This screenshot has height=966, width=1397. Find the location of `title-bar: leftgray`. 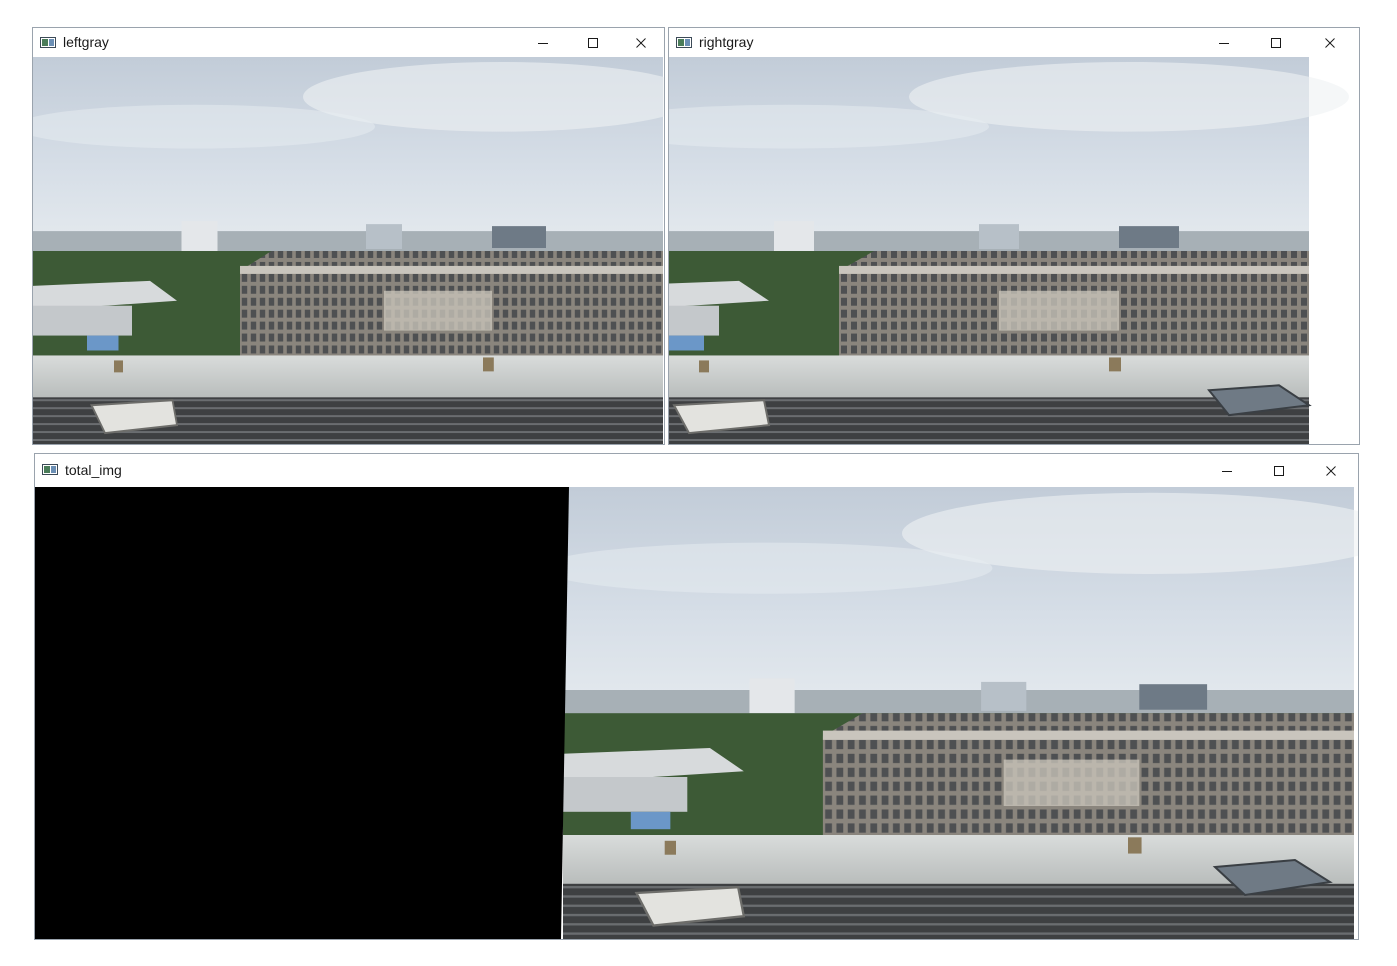

title-bar: leftgray is located at coordinates (348, 42).